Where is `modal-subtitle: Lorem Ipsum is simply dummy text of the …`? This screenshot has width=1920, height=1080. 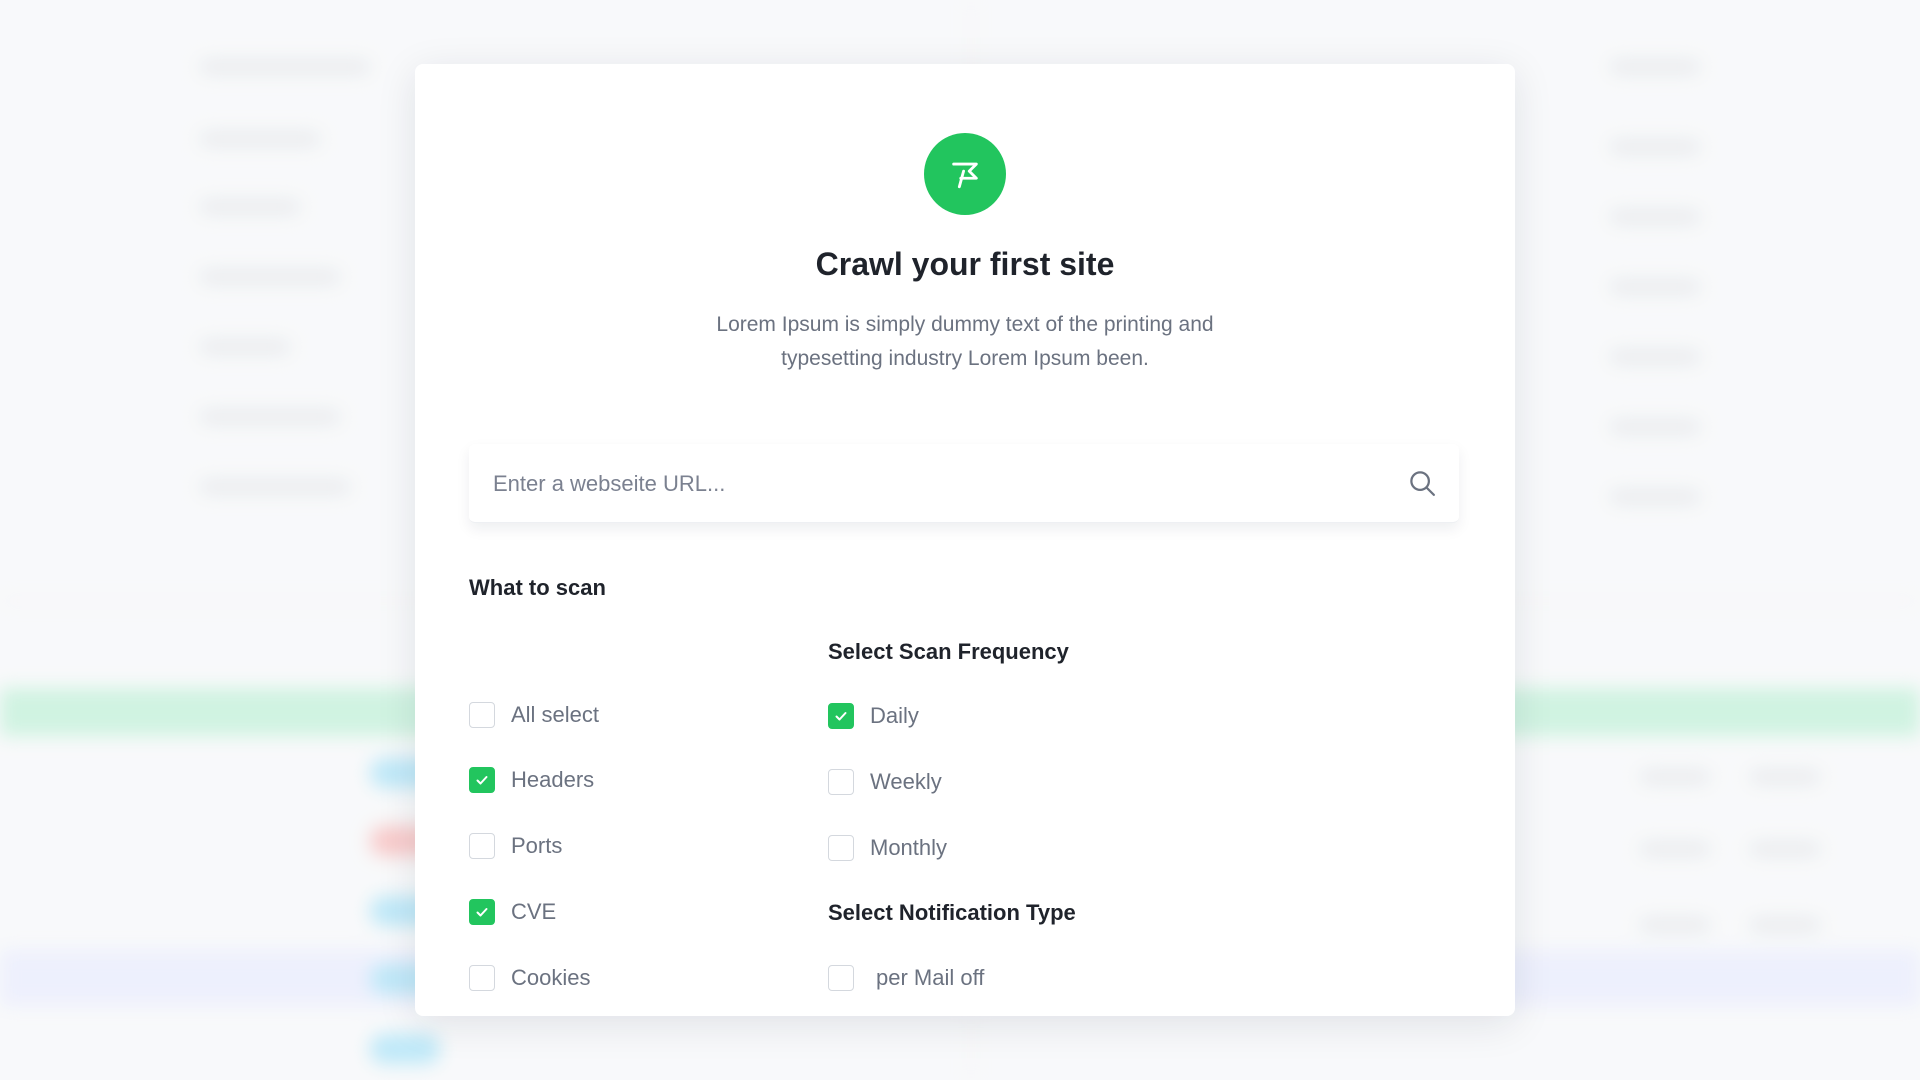 modal-subtitle: Lorem Ipsum is simply dummy text of the … is located at coordinates (965, 341).